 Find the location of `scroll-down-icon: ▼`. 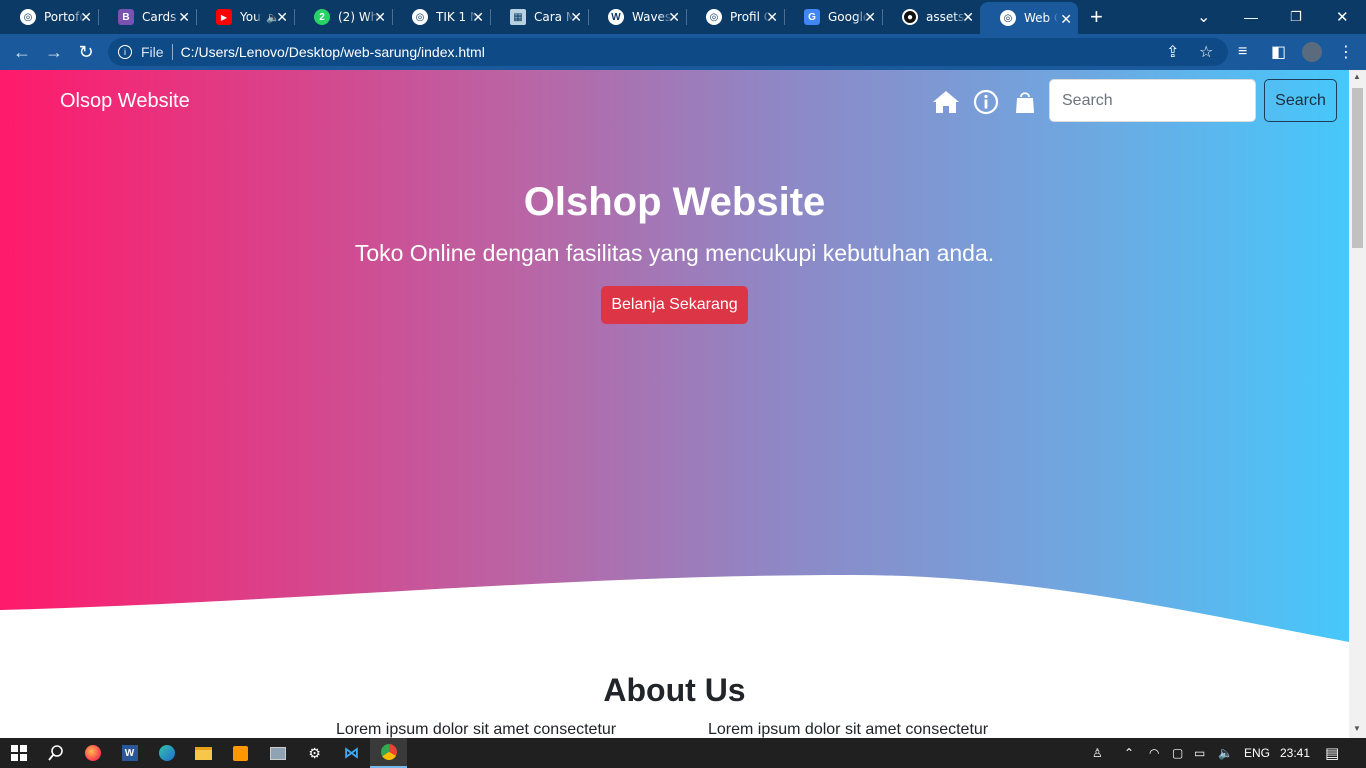

scroll-down-icon: ▼ is located at coordinates (1357, 728).